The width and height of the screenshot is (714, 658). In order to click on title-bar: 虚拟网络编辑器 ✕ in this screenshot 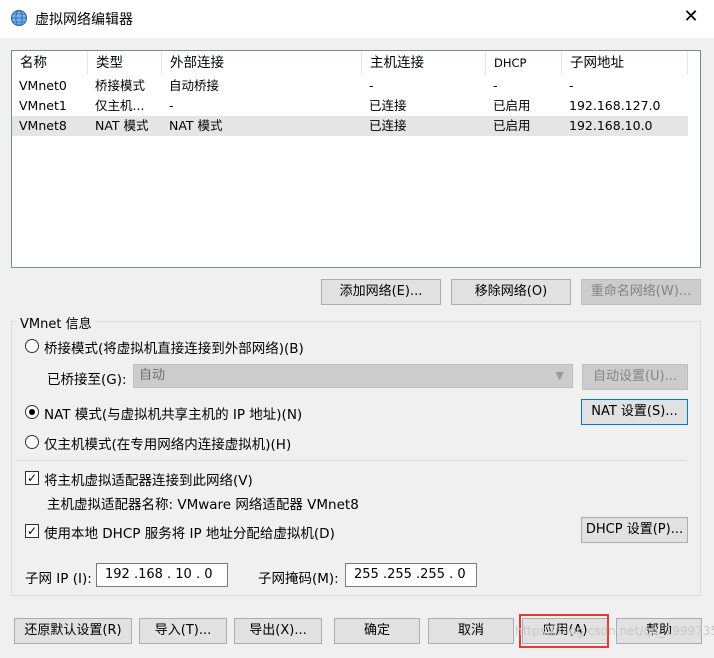, I will do `click(357, 19)`.